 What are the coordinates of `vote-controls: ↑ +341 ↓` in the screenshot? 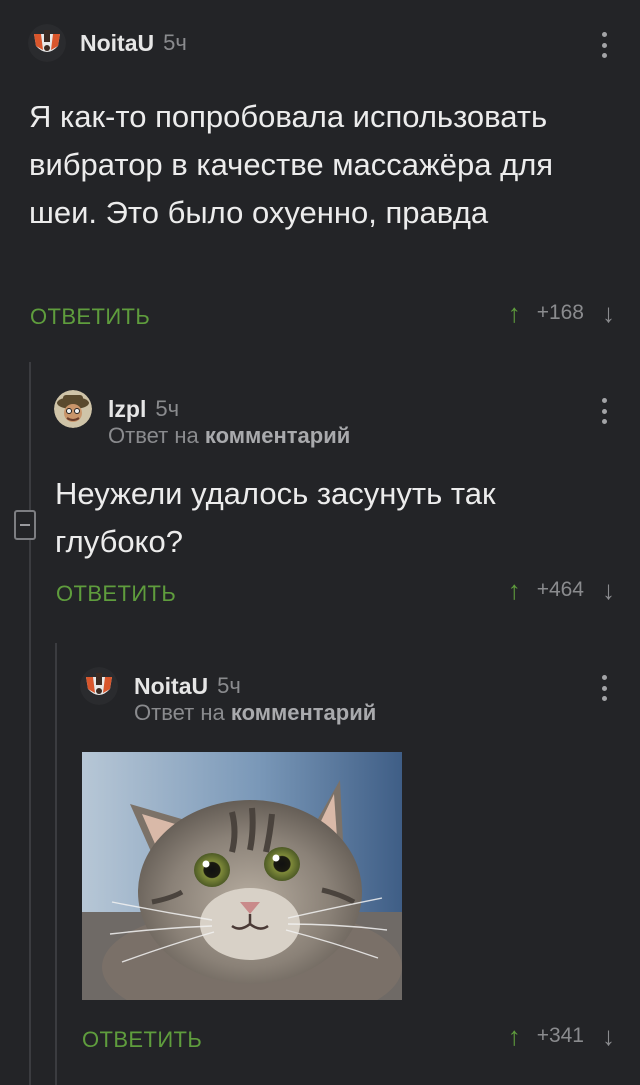 It's located at (561, 1036).